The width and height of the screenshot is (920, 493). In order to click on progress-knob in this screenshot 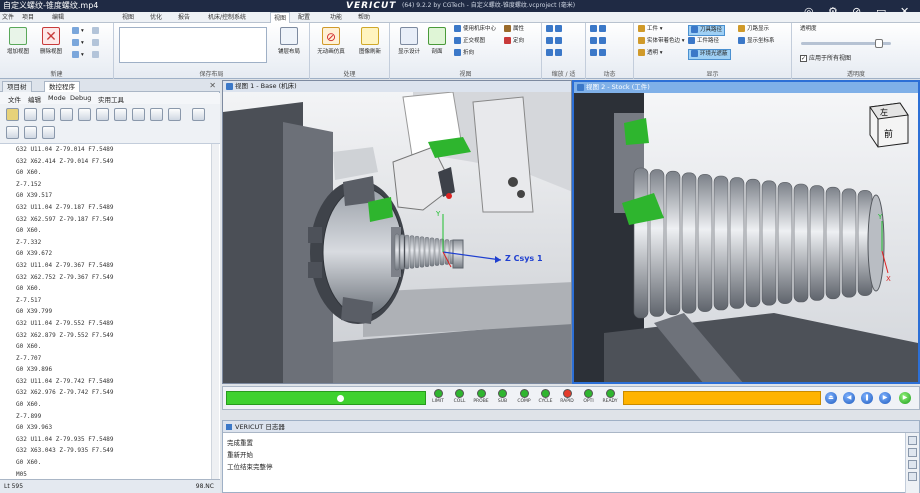, I will do `click(340, 398)`.